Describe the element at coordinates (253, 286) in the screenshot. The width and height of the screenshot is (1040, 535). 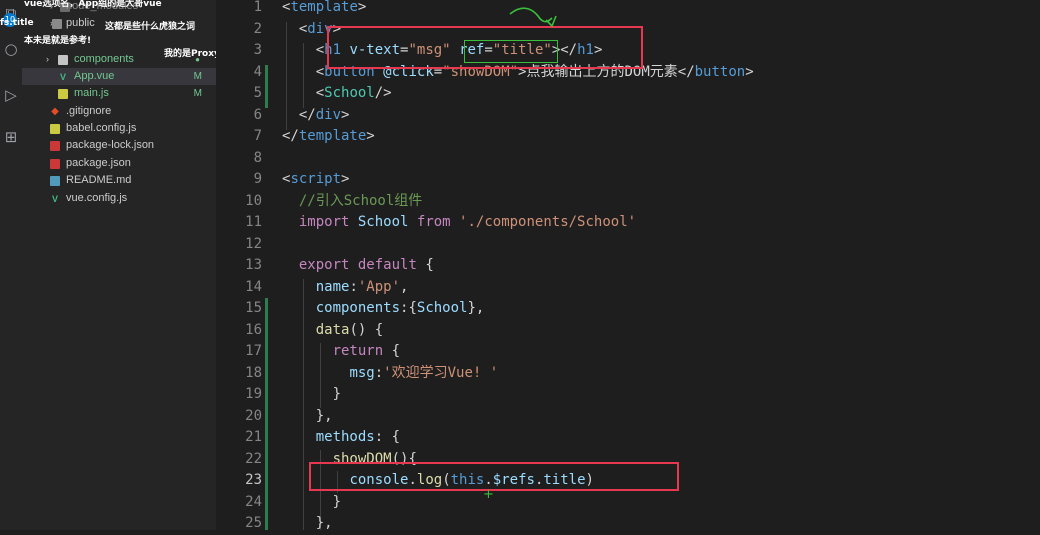
I see `line-number: 14` at that location.